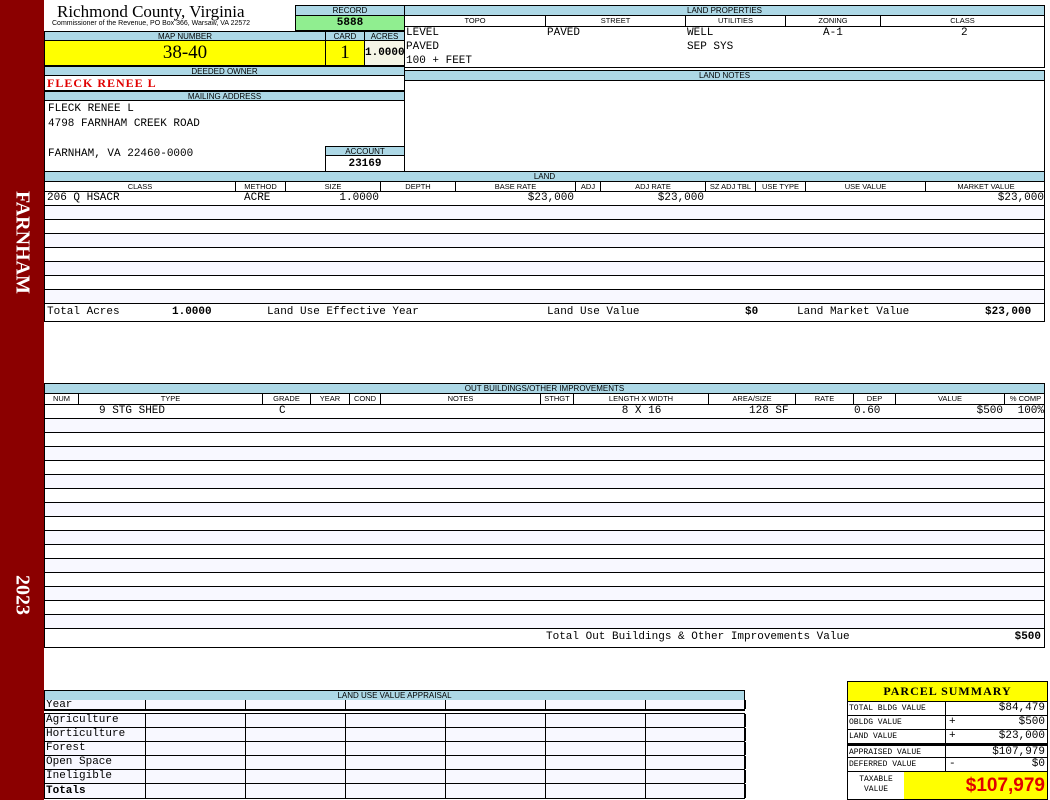  What do you see at coordinates (616, 21) in the screenshot?
I see `col-street: STREET` at bounding box center [616, 21].